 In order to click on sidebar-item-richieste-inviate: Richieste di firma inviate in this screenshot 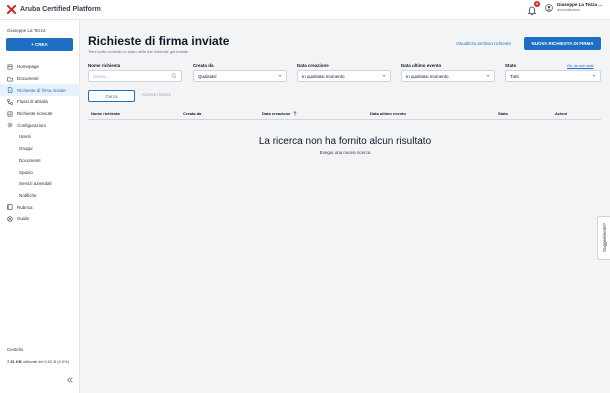, I will do `click(40, 90)`.